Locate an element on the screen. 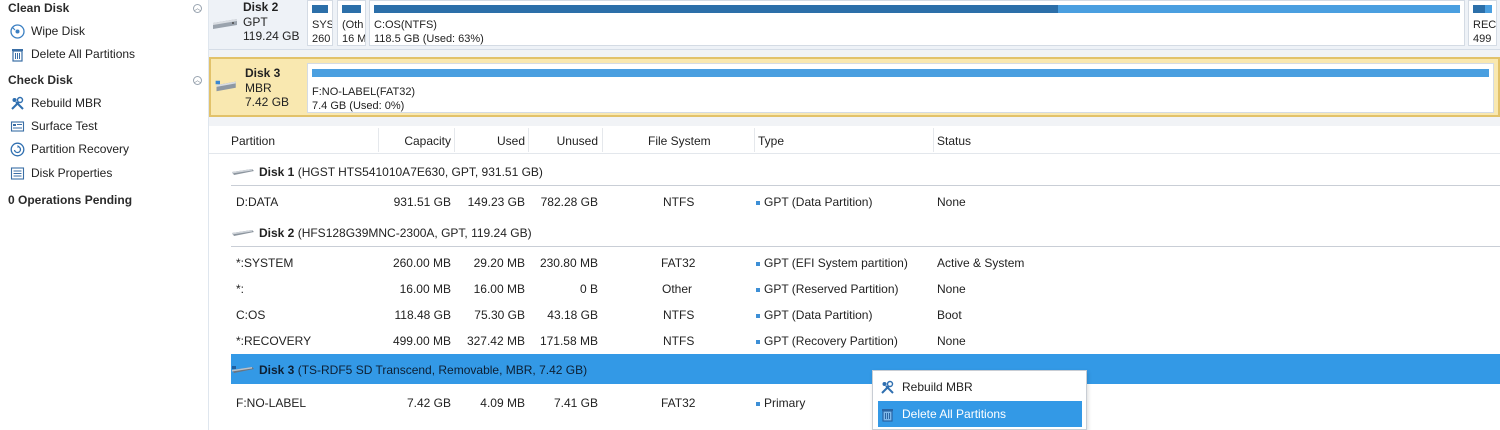 Image resolution: width=1500 pixels, height=430 pixels. cell-type: Primary is located at coordinates (780, 403).